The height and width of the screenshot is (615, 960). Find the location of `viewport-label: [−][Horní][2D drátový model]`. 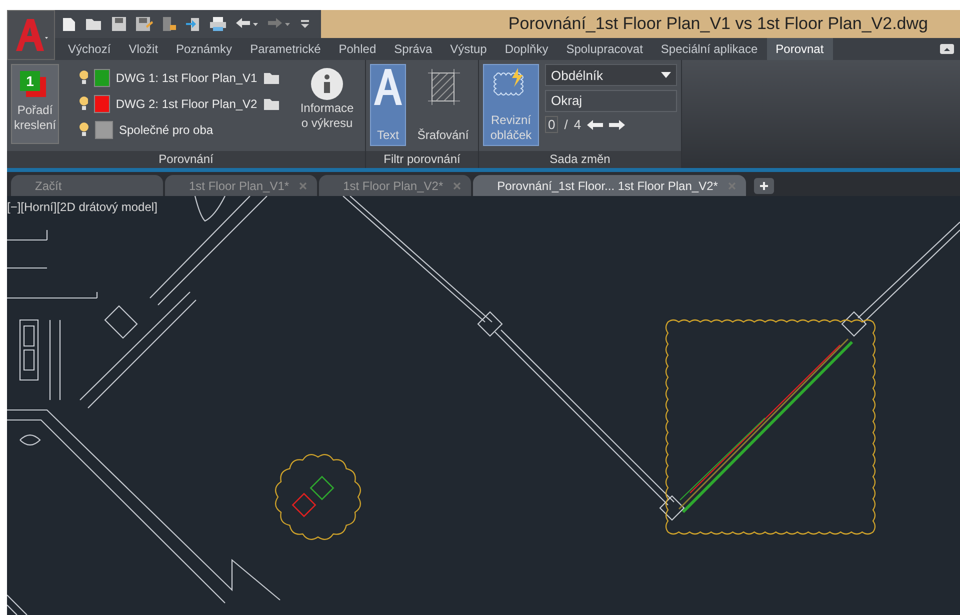

viewport-label: [−][Horní][2D drátový model] is located at coordinates (82, 207).